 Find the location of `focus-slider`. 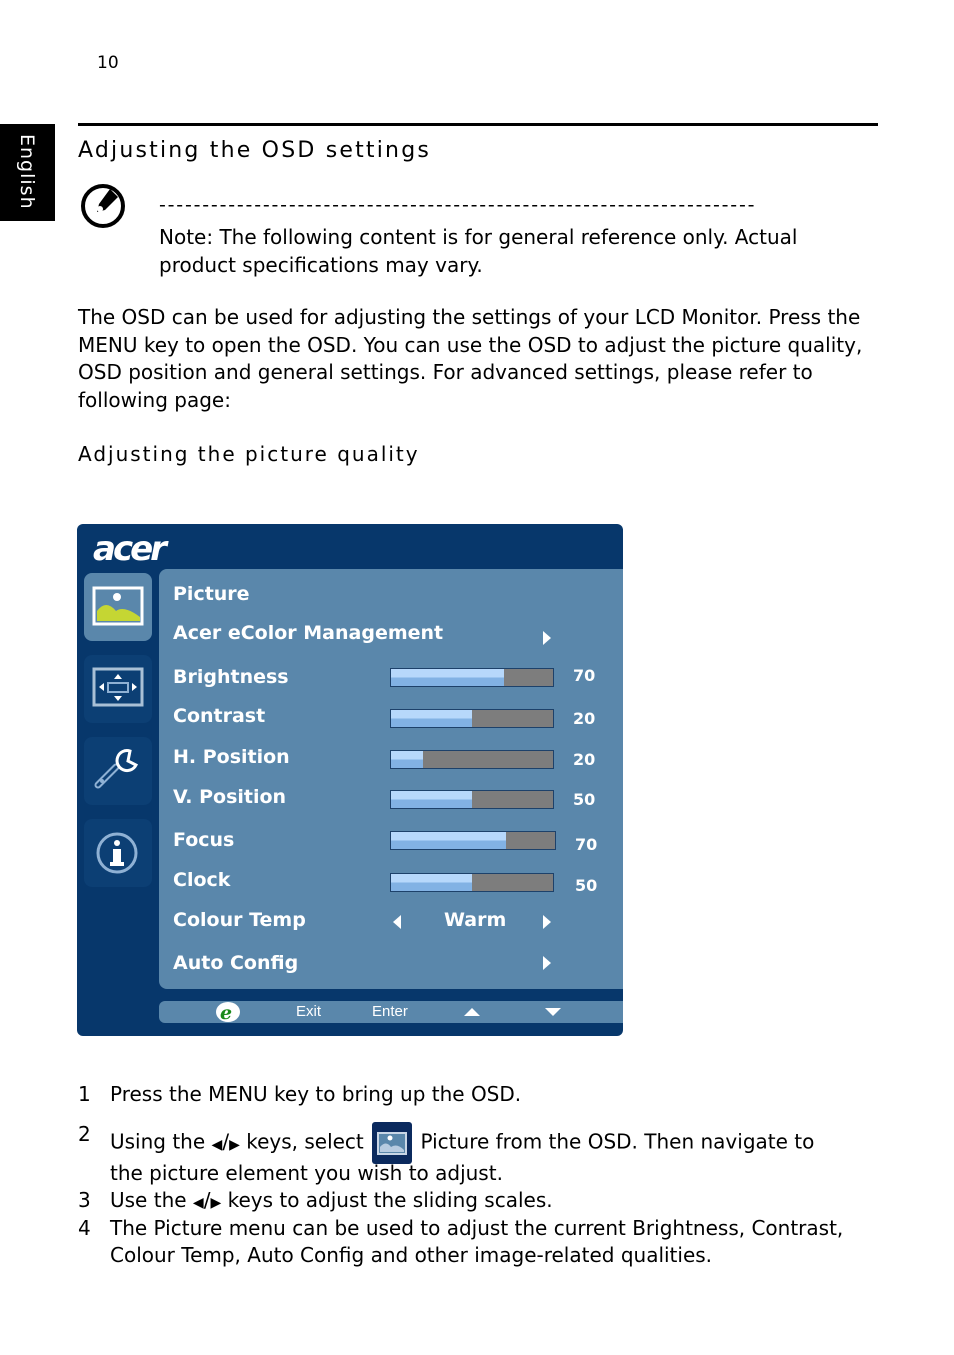

focus-slider is located at coordinates (473, 840).